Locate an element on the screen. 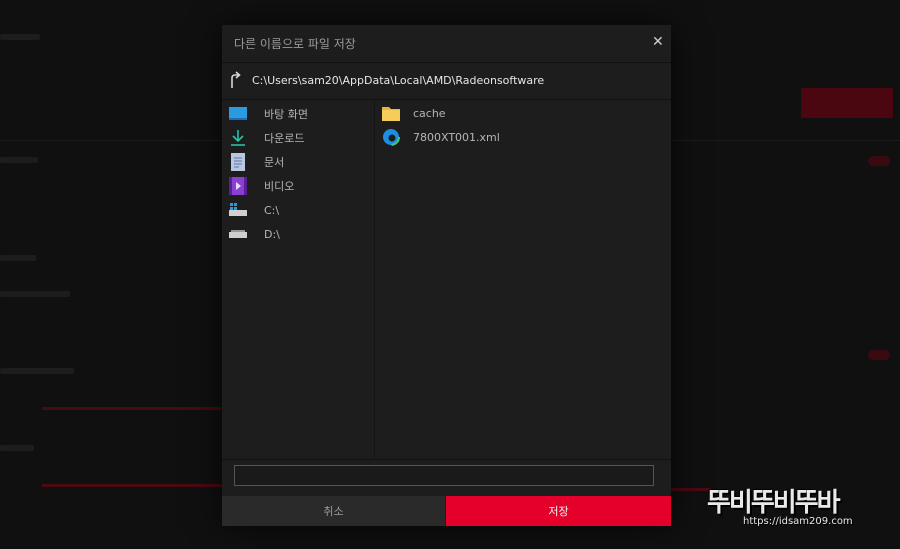  sidebar-item-label: 문서 is located at coordinates (274, 162).